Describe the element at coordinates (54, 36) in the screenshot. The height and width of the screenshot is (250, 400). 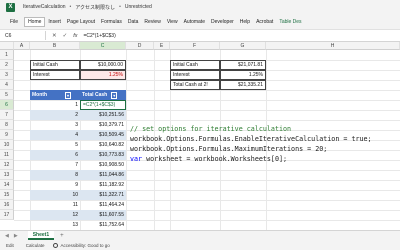
I see `cancel-icon: ✕` at that location.